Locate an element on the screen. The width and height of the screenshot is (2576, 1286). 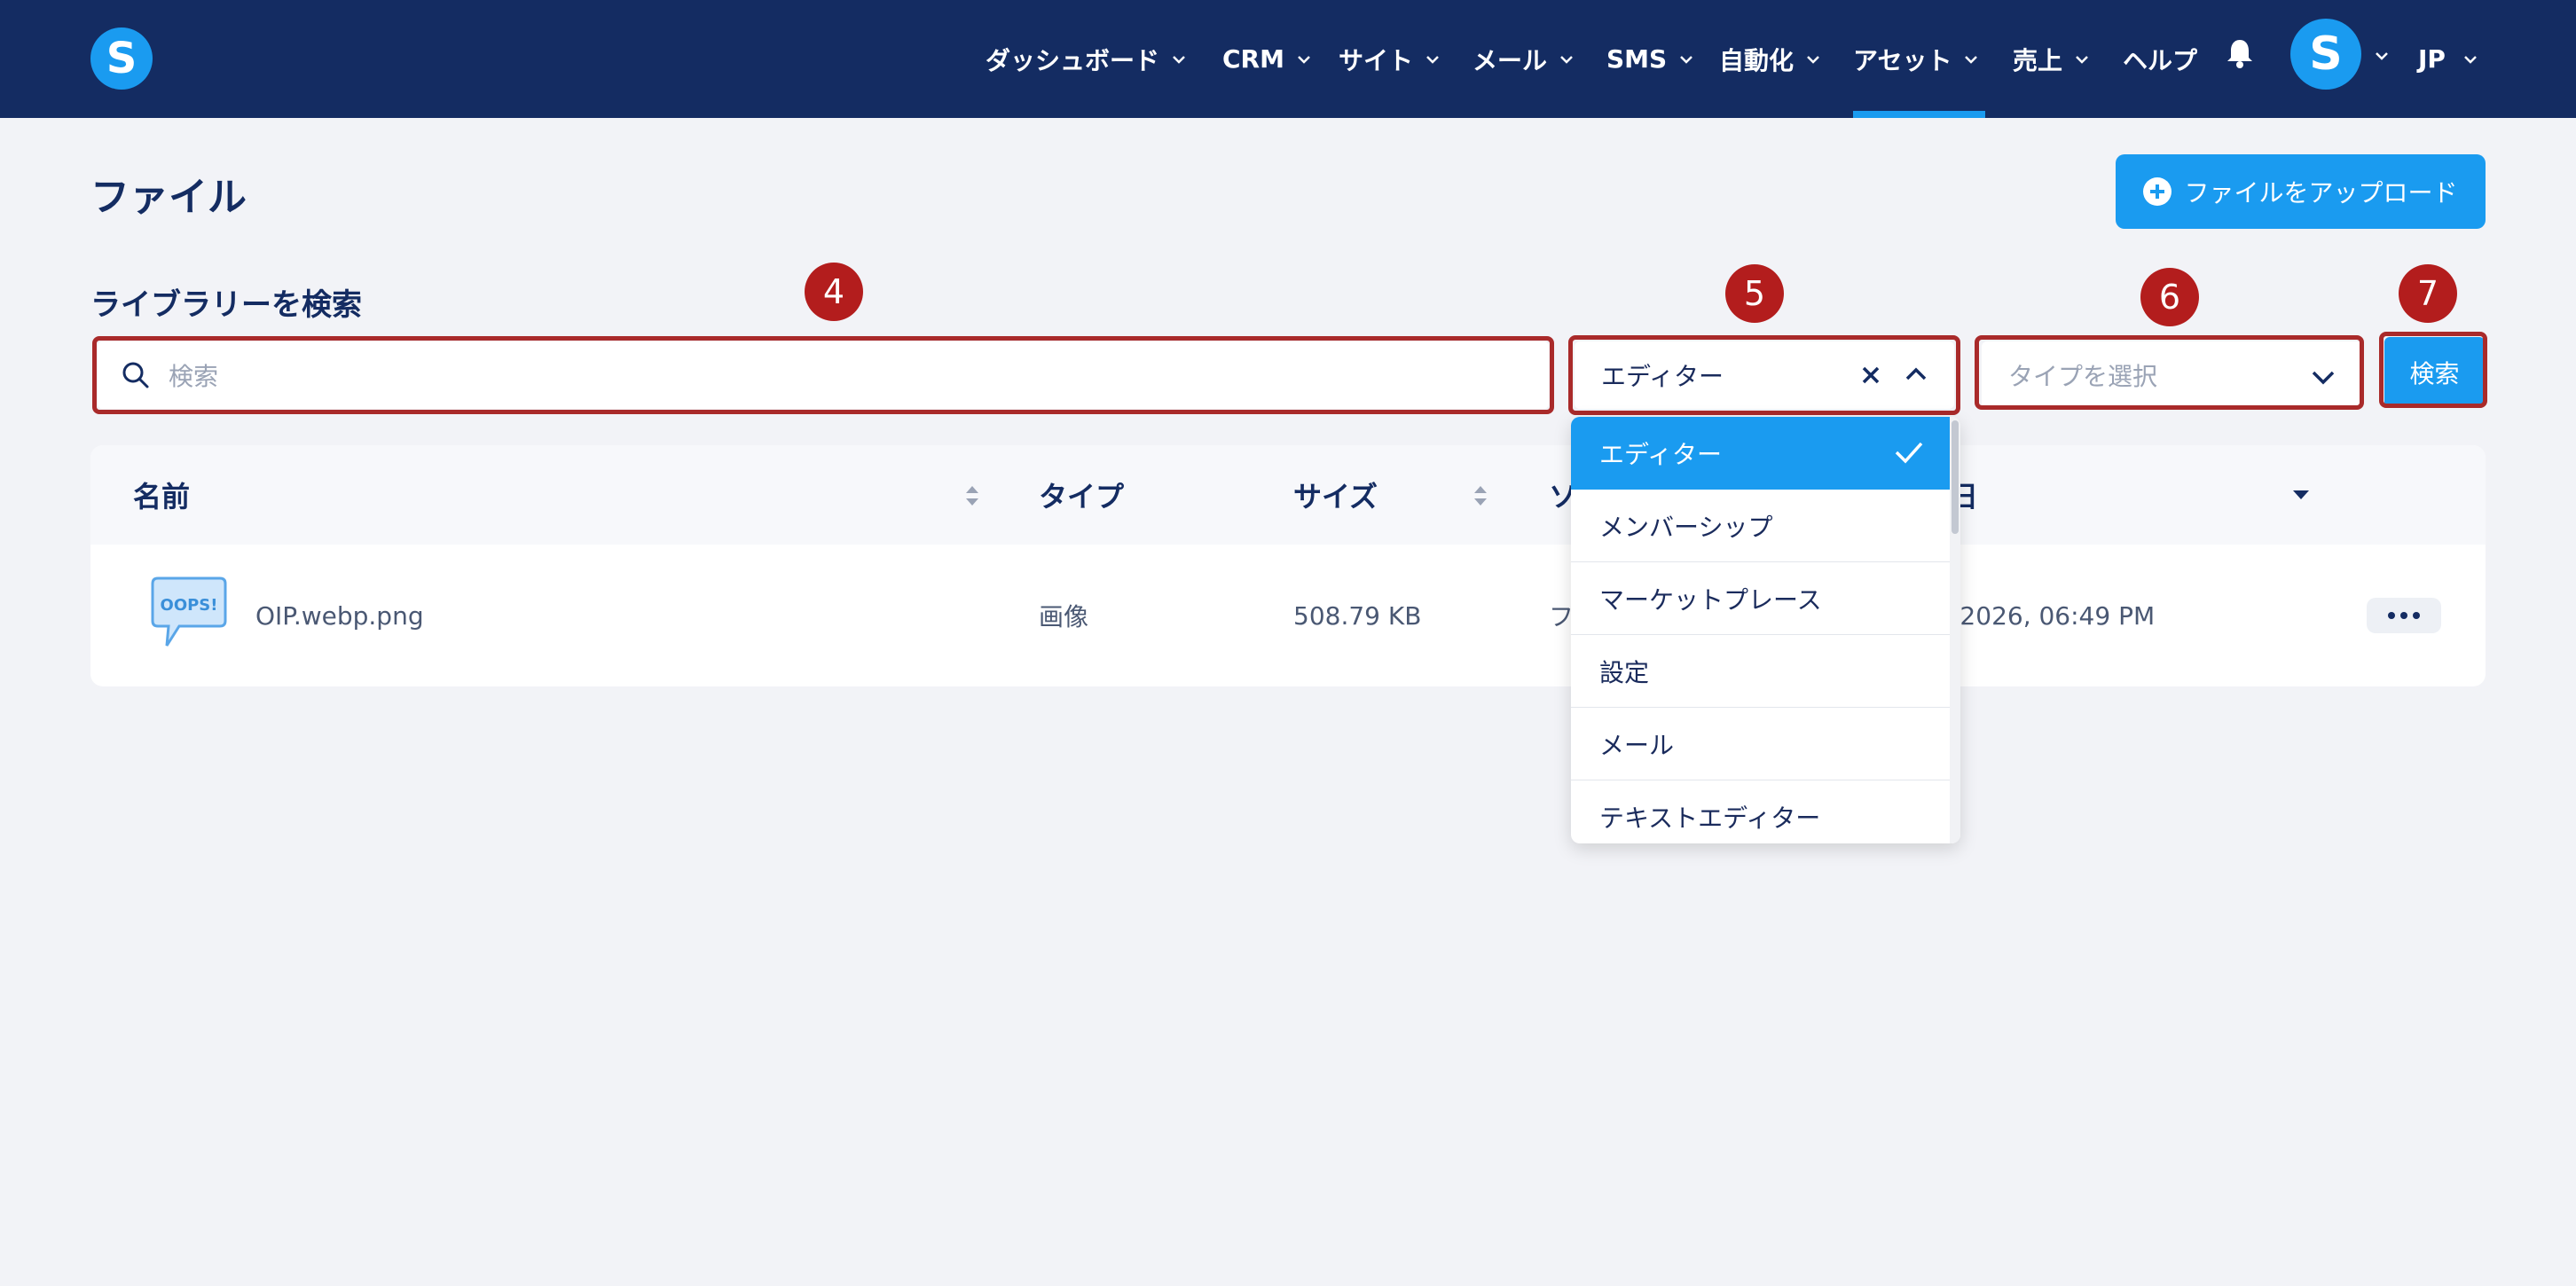
bell-icon is located at coordinates (2240, 53).